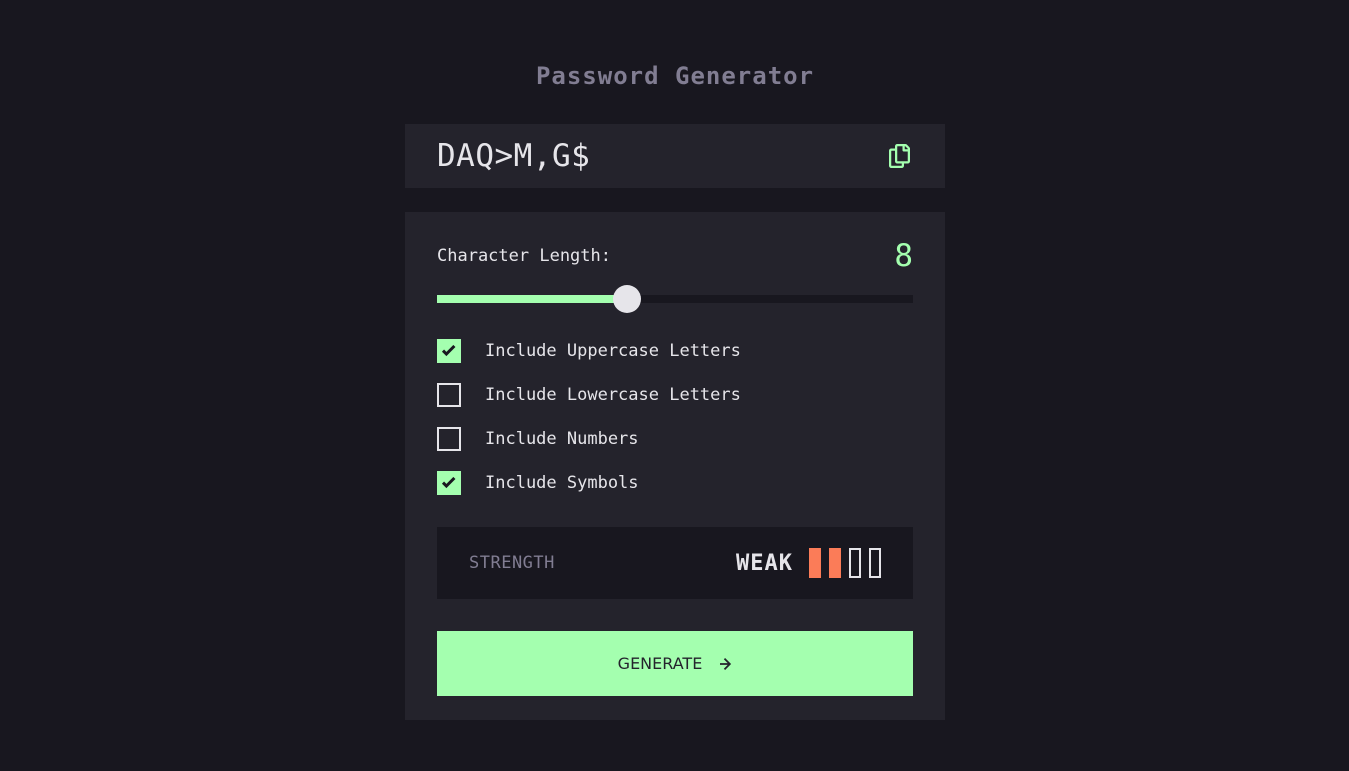 The image size is (1349, 771). Describe the element at coordinates (726, 663) in the screenshot. I see `arrow-right-icon` at that location.